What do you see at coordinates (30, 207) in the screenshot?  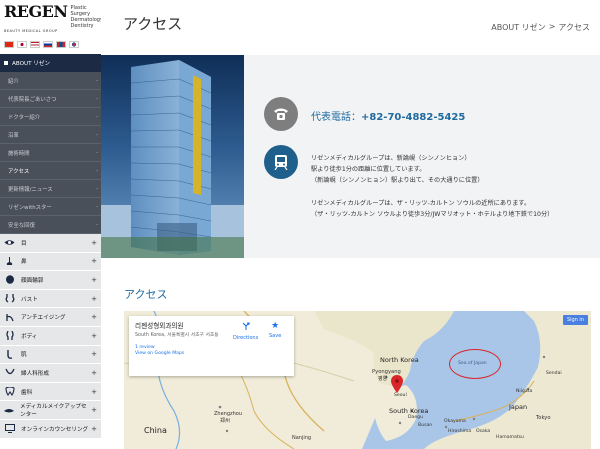 I see `submenu-item-label: リゼンwithスター` at bounding box center [30, 207].